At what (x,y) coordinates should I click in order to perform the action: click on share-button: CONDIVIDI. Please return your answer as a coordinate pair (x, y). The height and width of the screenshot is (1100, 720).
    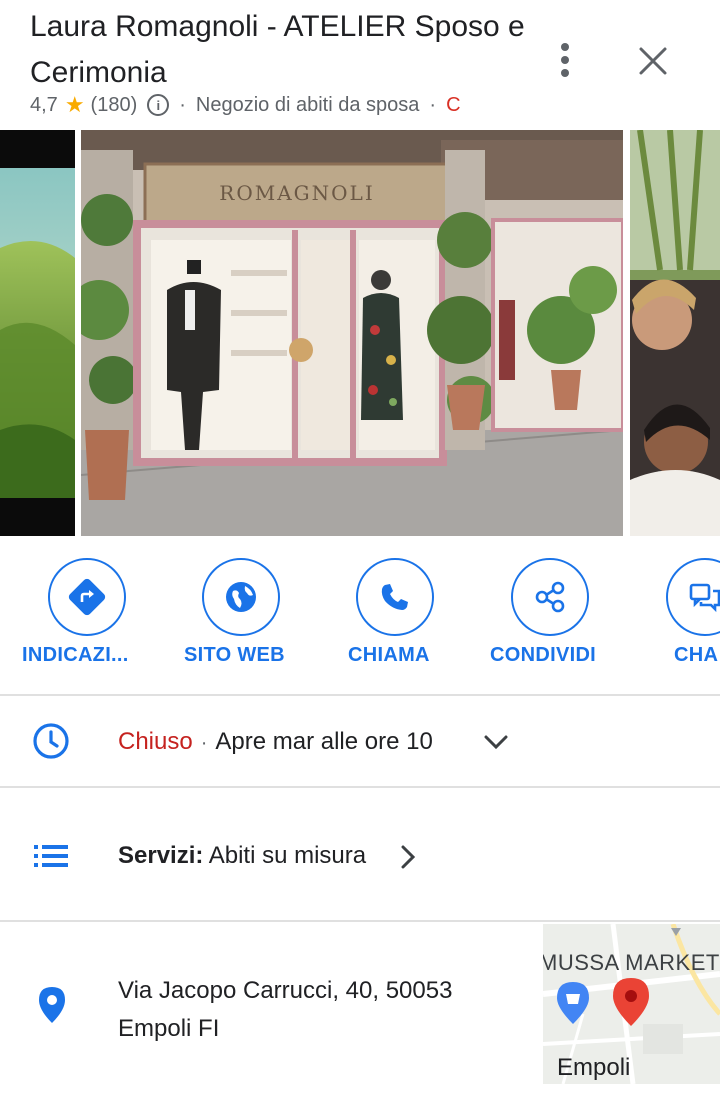
    Looking at the image, I should click on (550, 616).